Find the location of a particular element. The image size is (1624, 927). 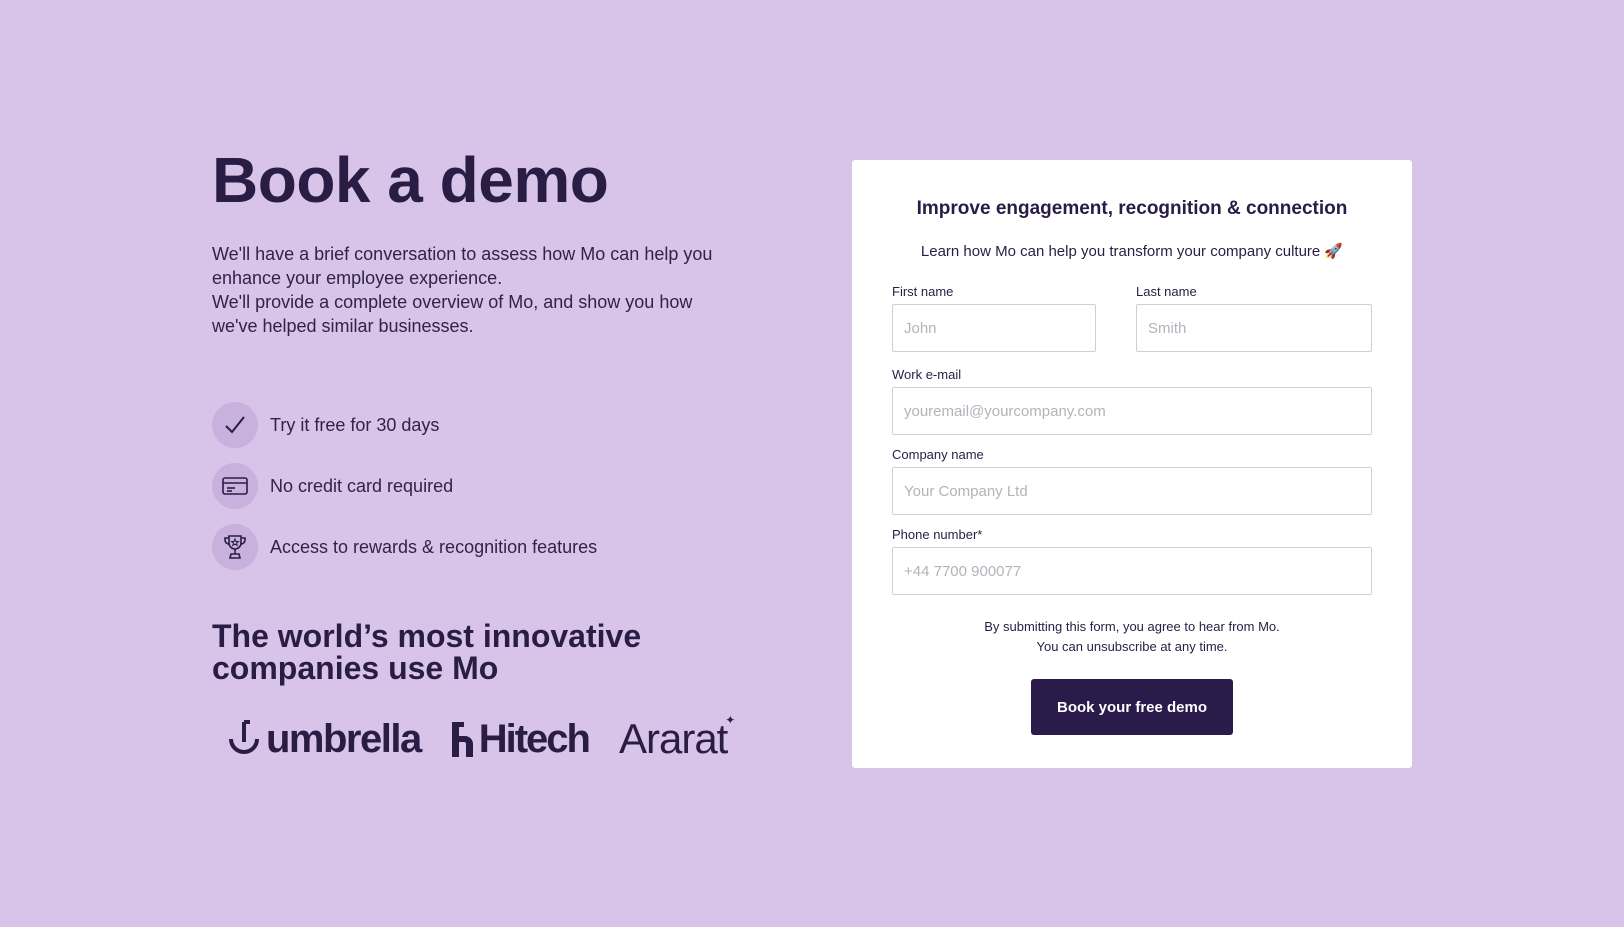

email-label: Work e-mail is located at coordinates (927, 374).